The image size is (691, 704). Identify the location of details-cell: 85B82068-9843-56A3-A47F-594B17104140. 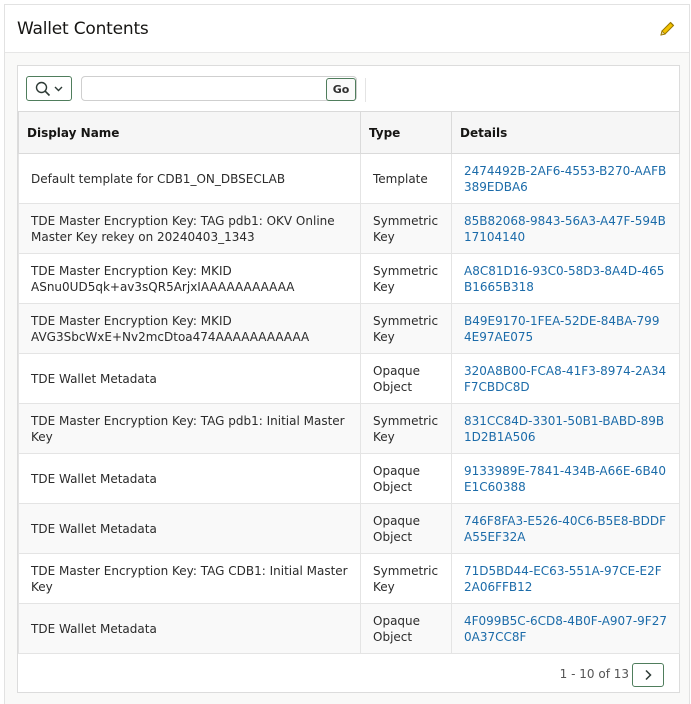
(565, 228).